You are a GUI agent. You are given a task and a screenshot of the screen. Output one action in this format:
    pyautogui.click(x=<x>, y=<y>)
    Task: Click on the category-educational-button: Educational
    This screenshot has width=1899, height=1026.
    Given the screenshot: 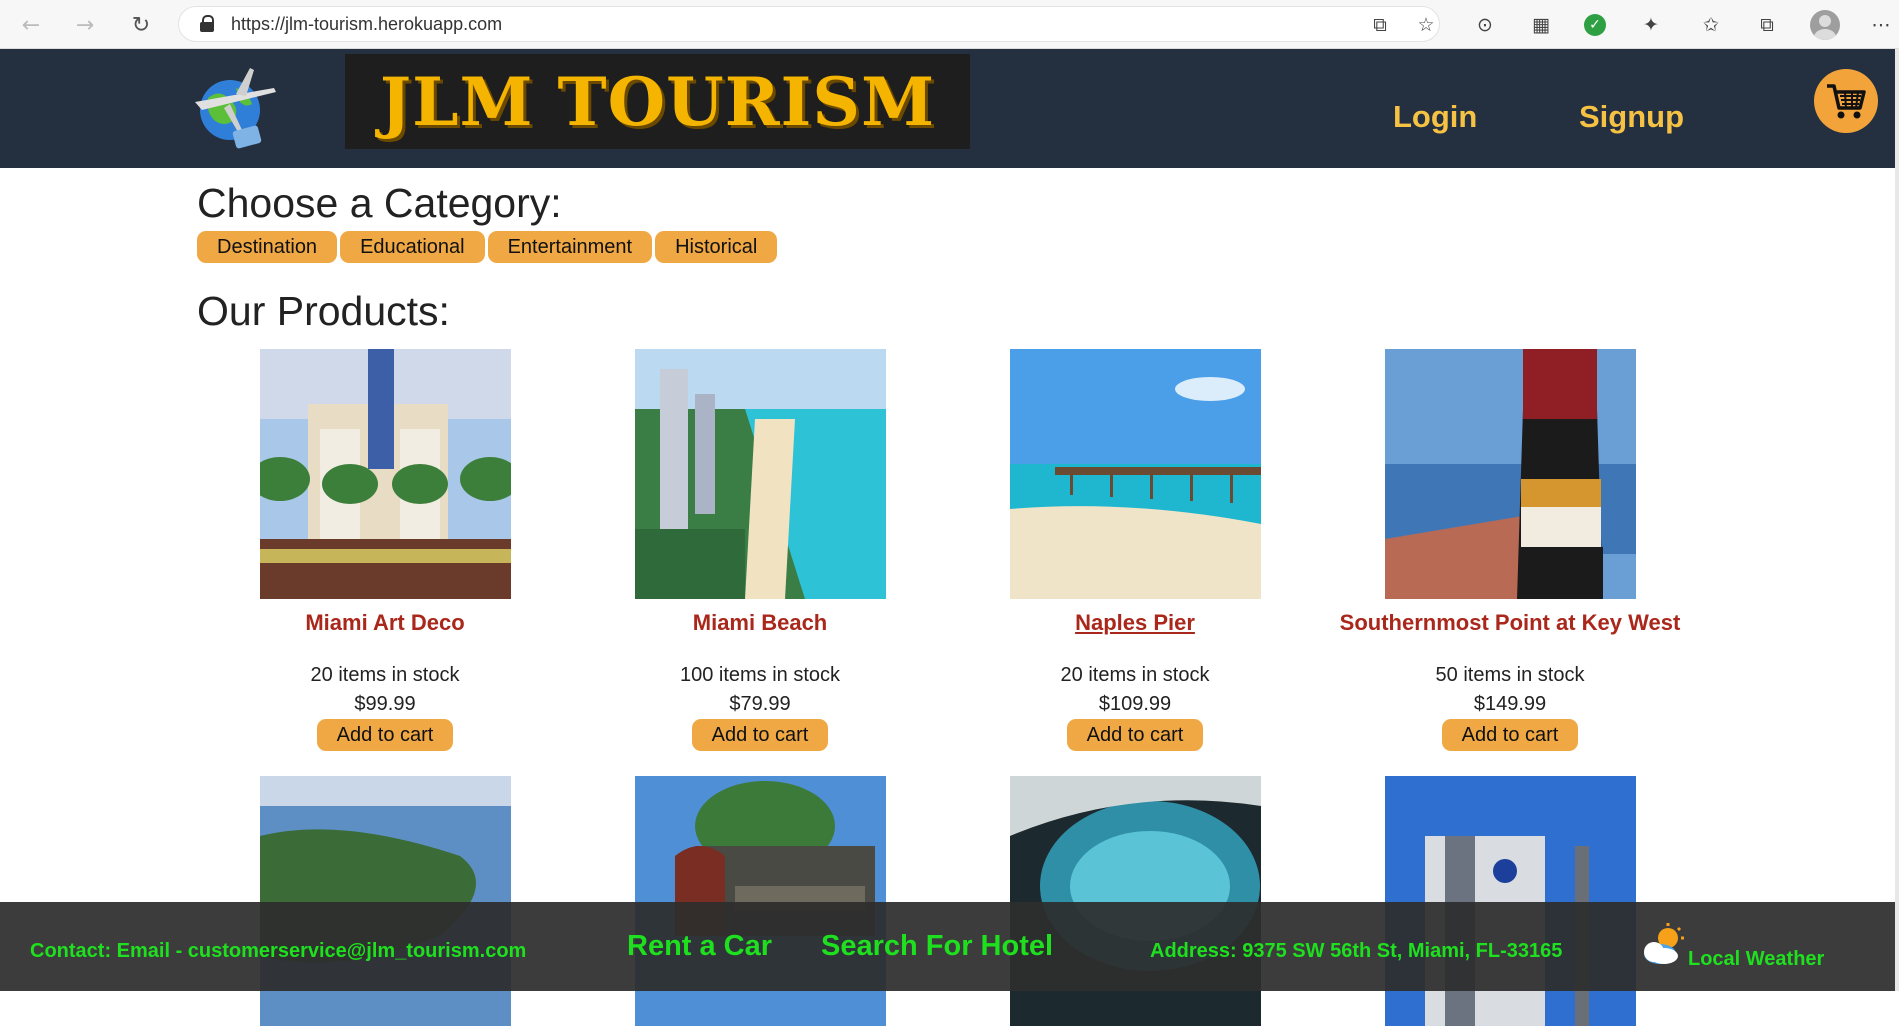 What is the action you would take?
    pyautogui.click(x=412, y=247)
    